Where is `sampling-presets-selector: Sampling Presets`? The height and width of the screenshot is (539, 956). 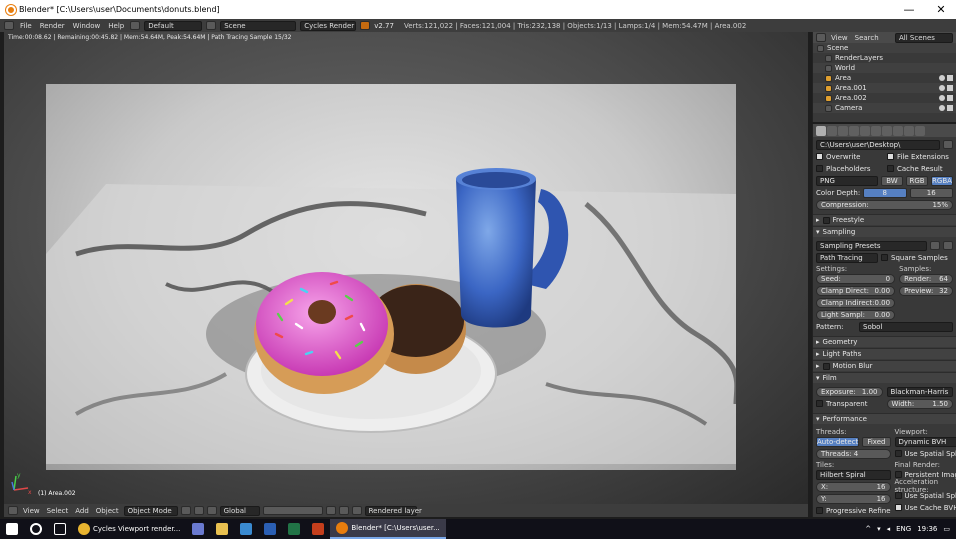
sampling-presets-selector: Sampling Presets is located at coordinates (871, 245).